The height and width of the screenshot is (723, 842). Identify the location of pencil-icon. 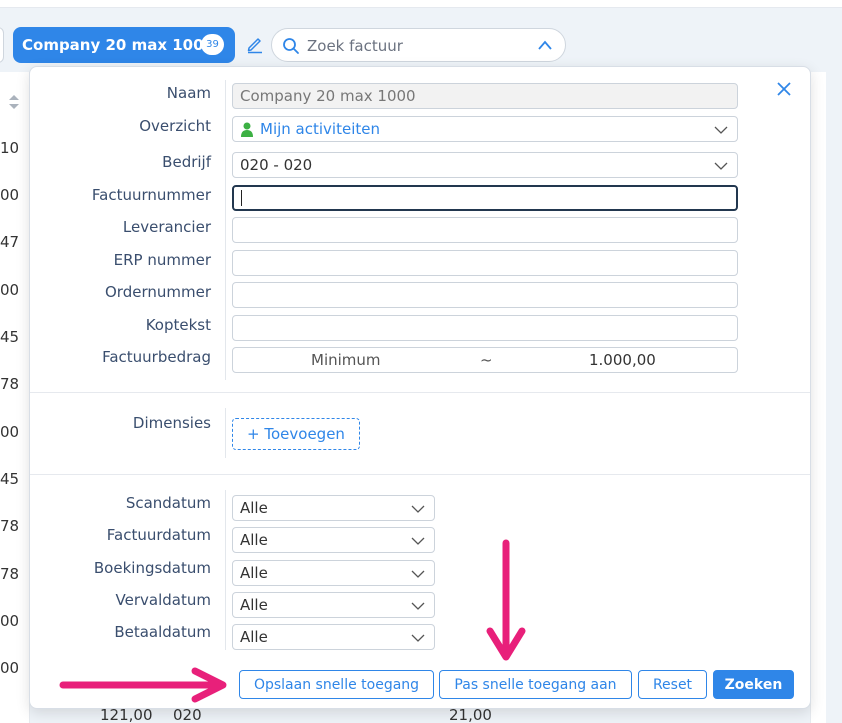
(255, 44).